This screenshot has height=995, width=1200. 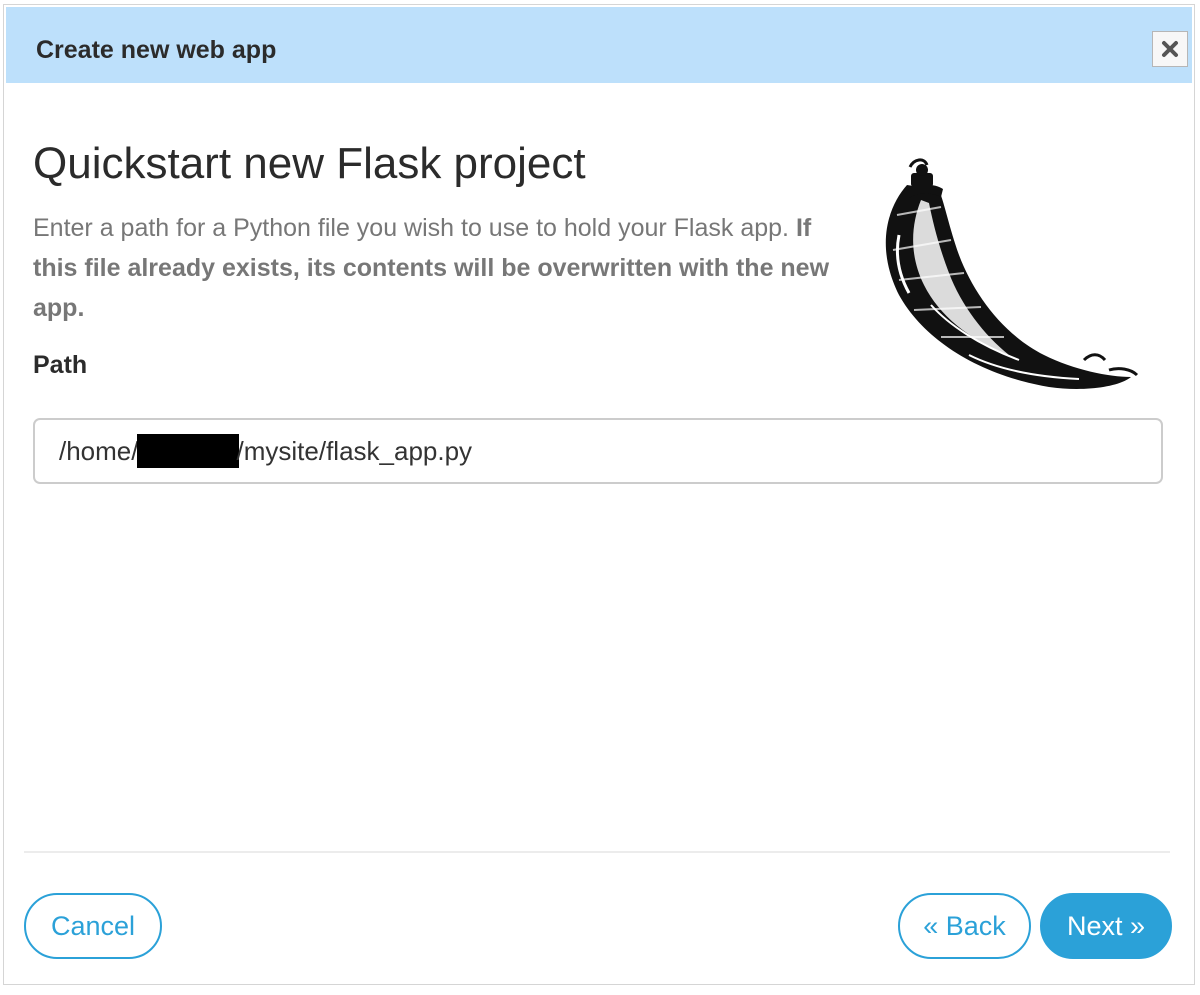 I want to click on close-icon, so click(x=1170, y=49).